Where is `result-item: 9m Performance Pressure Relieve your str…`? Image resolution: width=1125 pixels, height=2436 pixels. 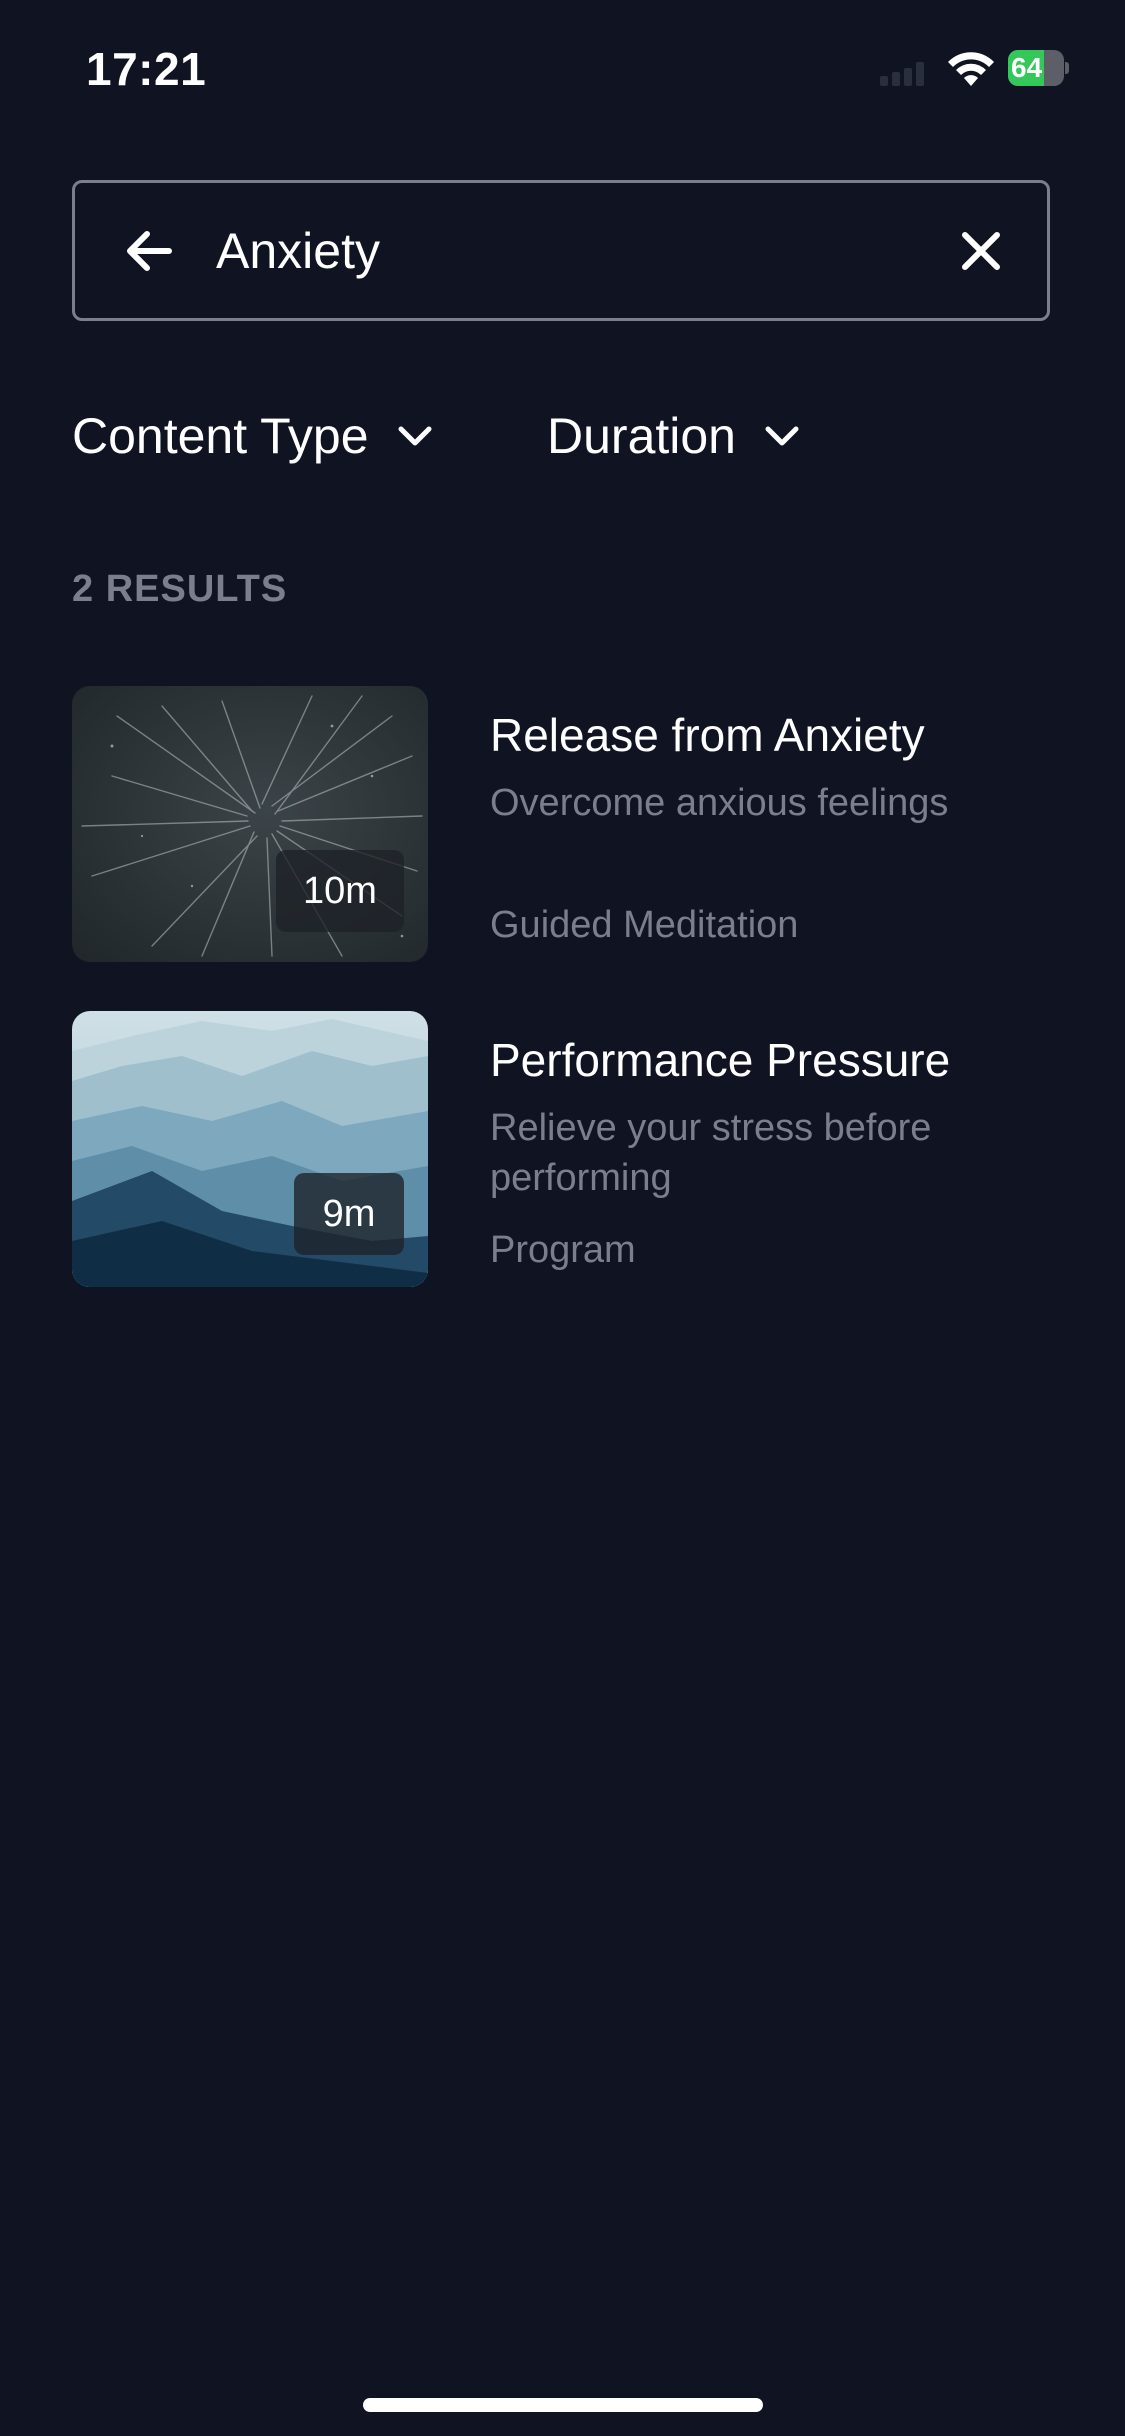 result-item: 9m Performance Pressure Relieve your str… is located at coordinates (562, 1150).